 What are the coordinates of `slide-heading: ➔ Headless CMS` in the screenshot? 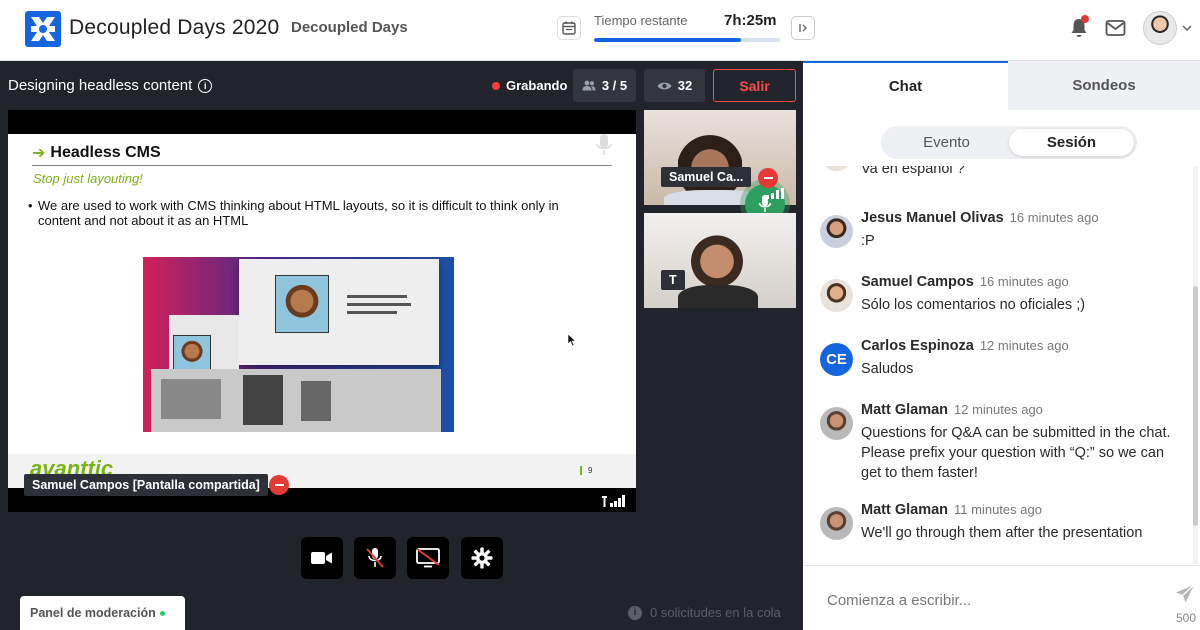 It's located at (96, 153).